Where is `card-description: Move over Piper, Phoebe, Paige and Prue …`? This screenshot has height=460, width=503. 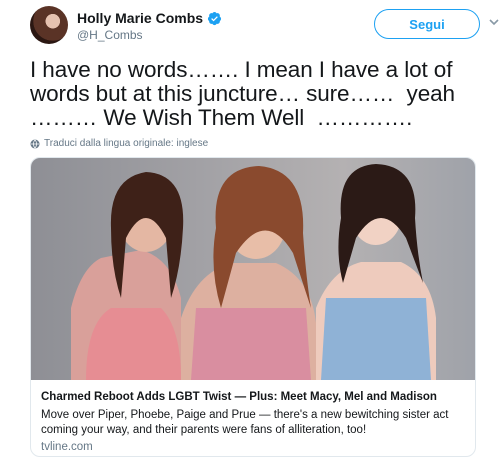 card-description: Move over Piper, Phoebe, Paige and Prue … is located at coordinates (245, 422).